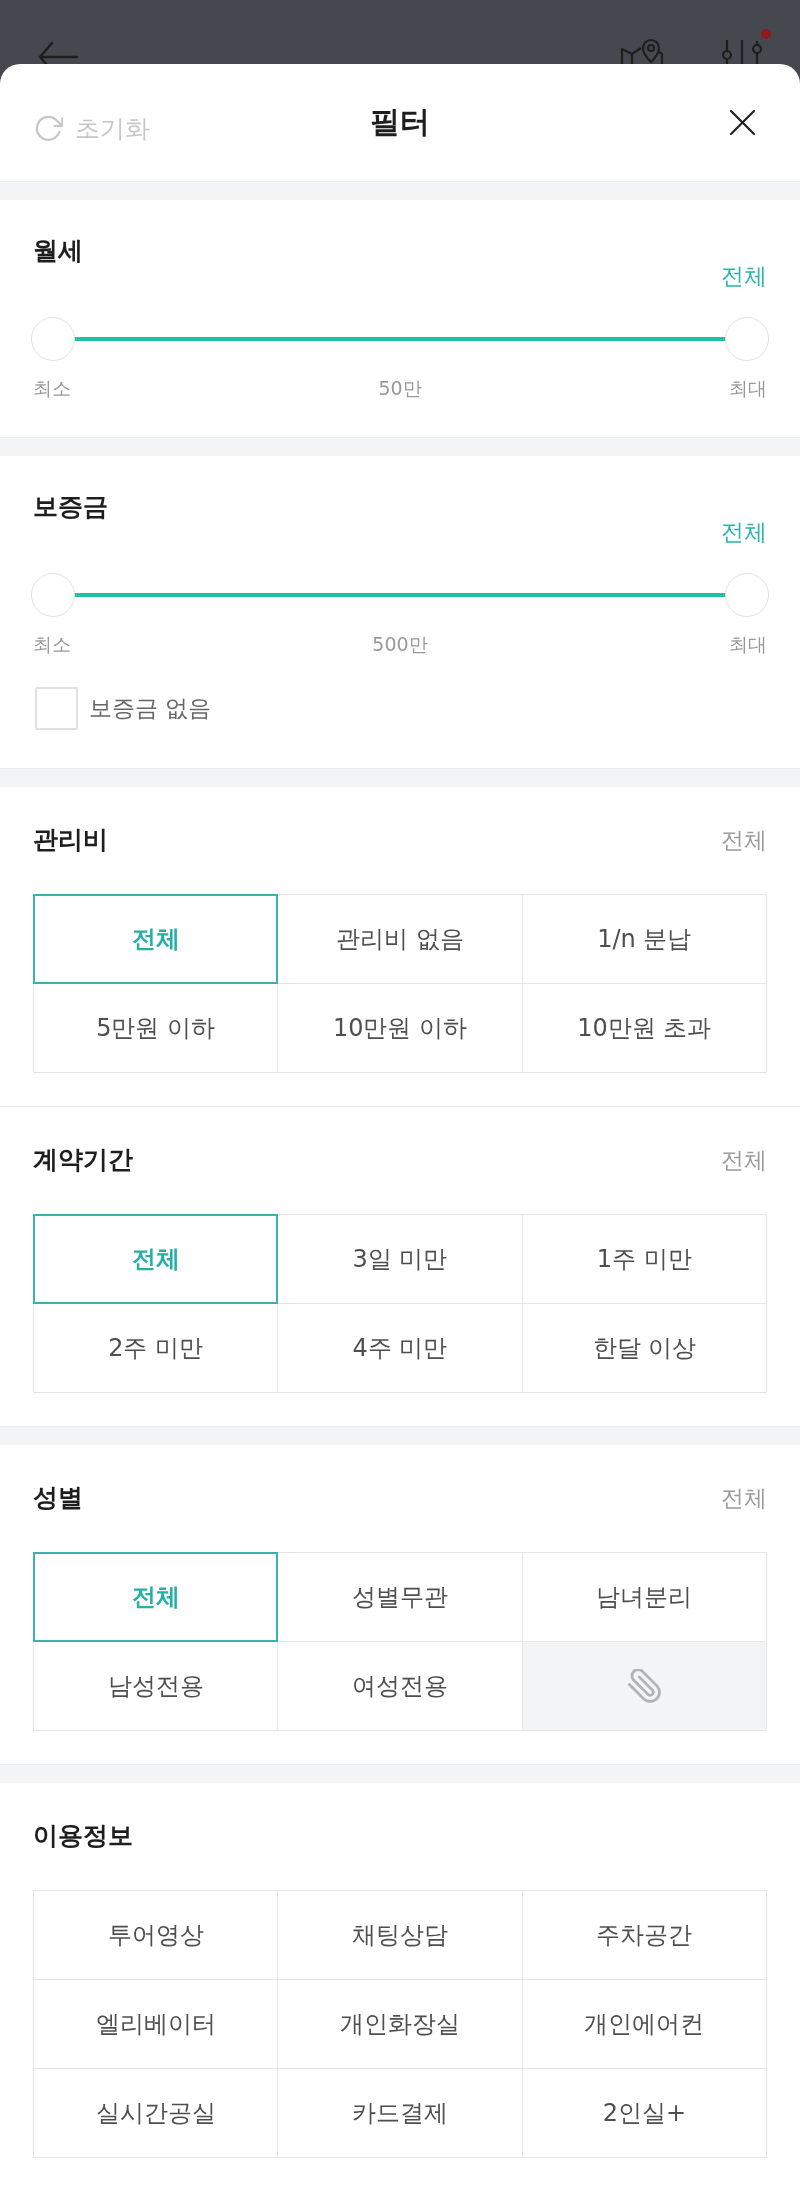 This screenshot has width=800, height=2189. Describe the element at coordinates (156, 1348) in the screenshot. I see `option-button: 2주 미만` at that location.